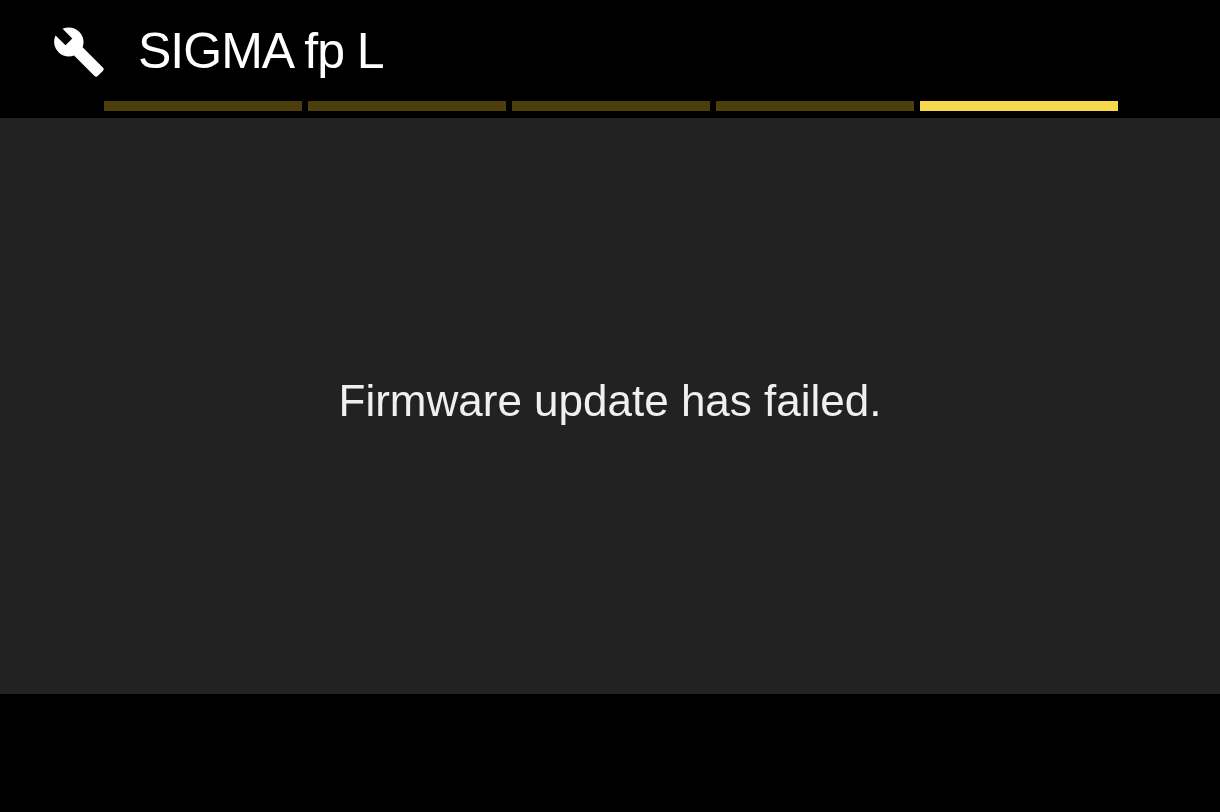  What do you see at coordinates (610, 401) in the screenshot?
I see `error-message: Firmware update has failed.` at bounding box center [610, 401].